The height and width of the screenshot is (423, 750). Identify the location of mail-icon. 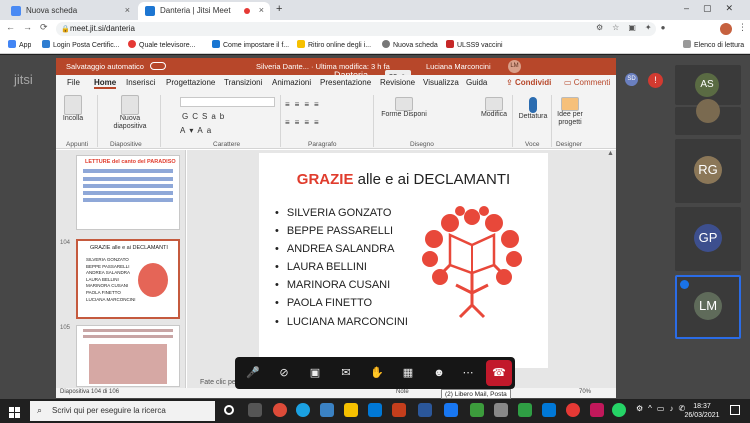
(375, 410).